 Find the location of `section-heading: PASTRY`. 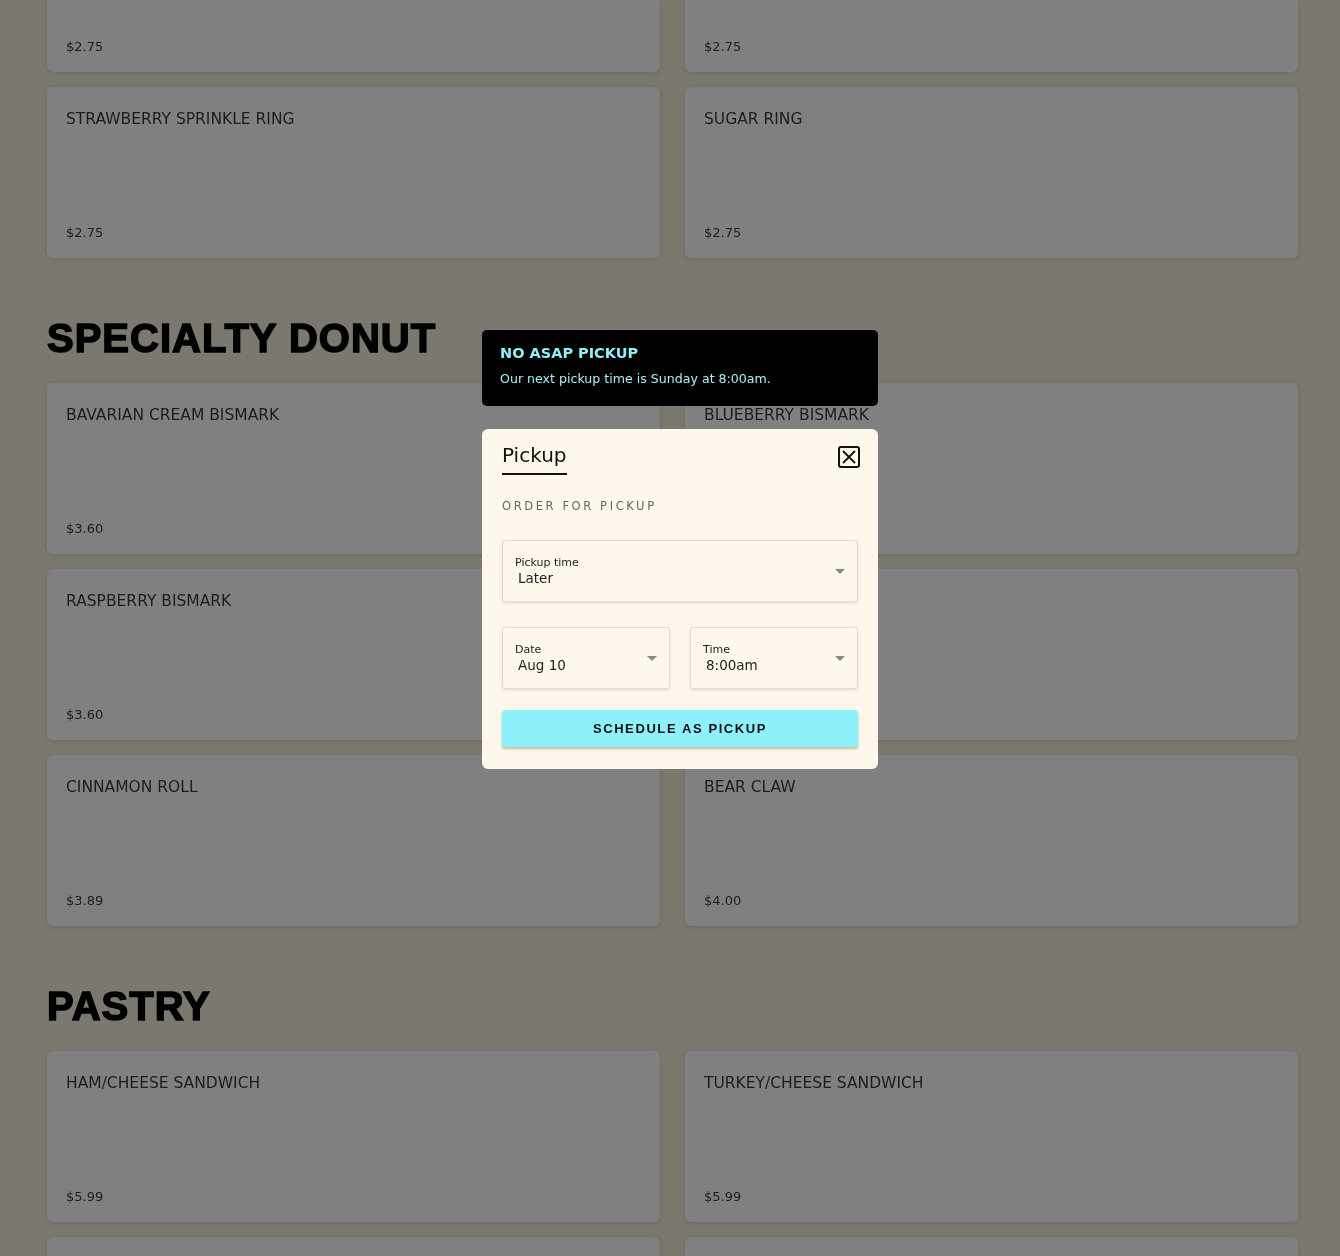

section-heading: PASTRY is located at coordinates (129, 1006).